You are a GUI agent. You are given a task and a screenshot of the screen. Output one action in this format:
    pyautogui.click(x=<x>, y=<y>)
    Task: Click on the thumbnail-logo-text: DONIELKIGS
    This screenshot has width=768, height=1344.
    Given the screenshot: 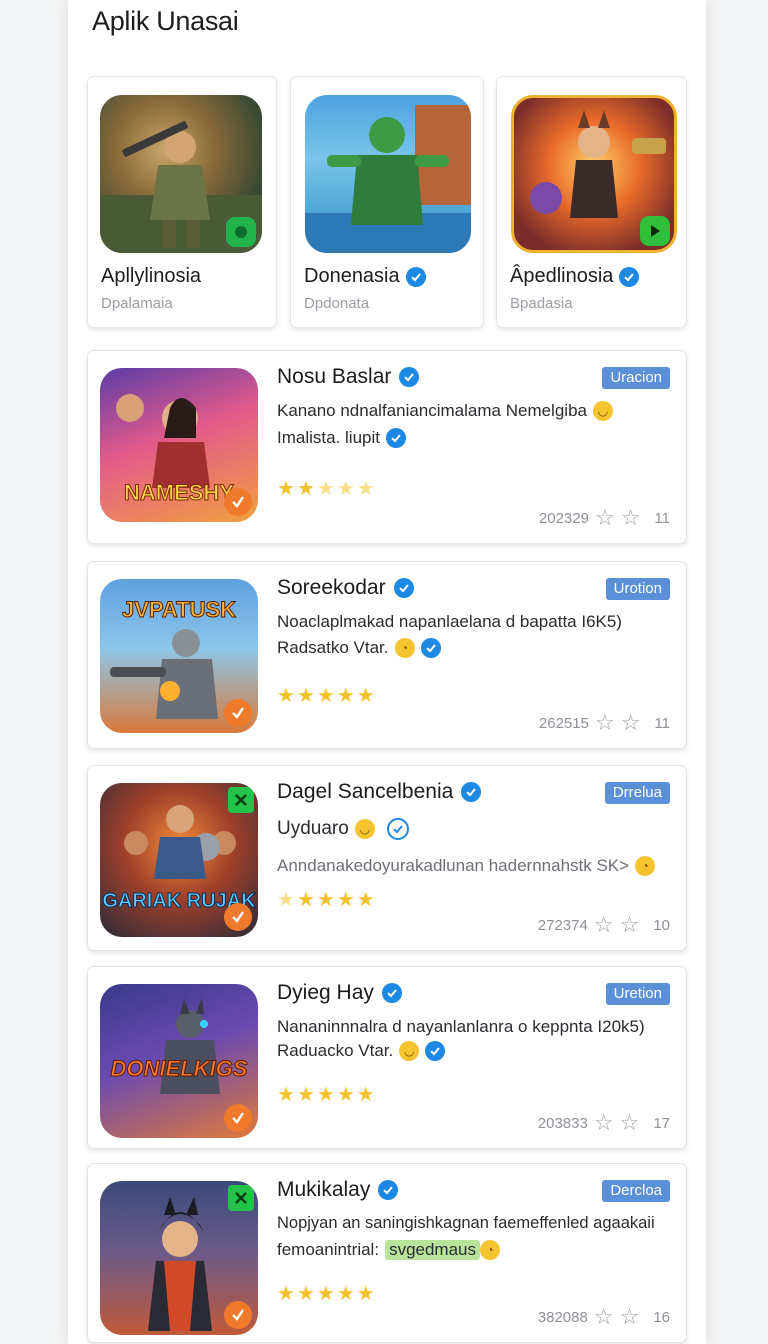 What is the action you would take?
    pyautogui.click(x=179, y=1068)
    